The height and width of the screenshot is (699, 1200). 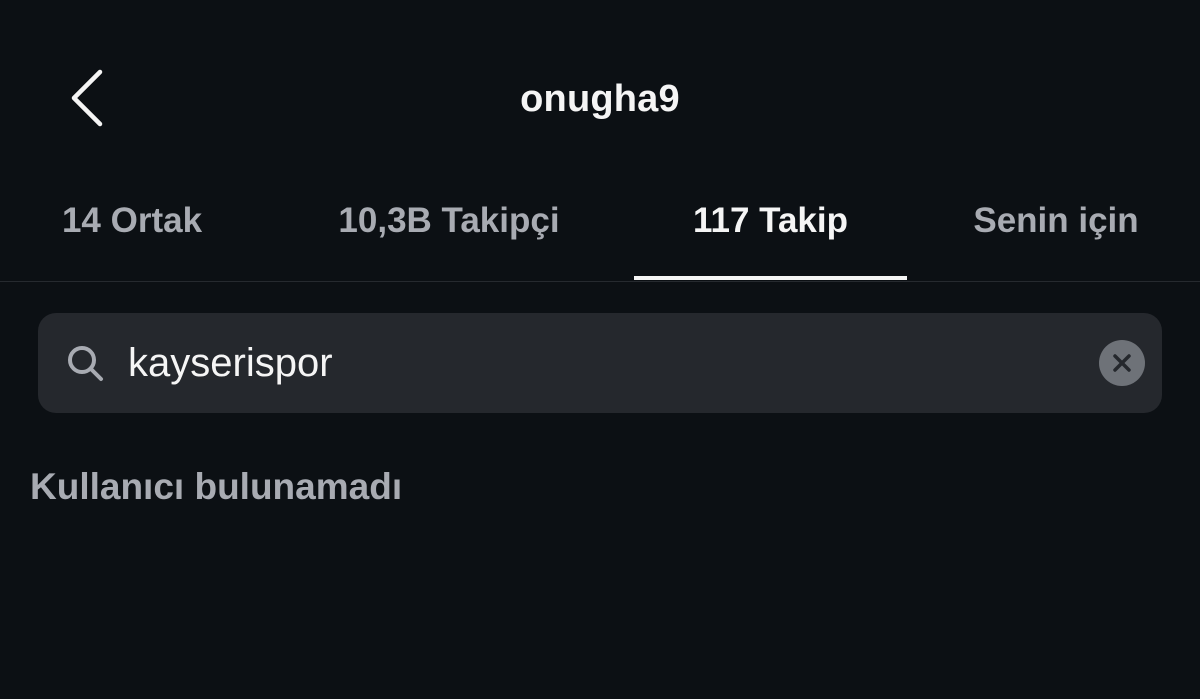 I want to click on search-input, so click(x=578, y=363).